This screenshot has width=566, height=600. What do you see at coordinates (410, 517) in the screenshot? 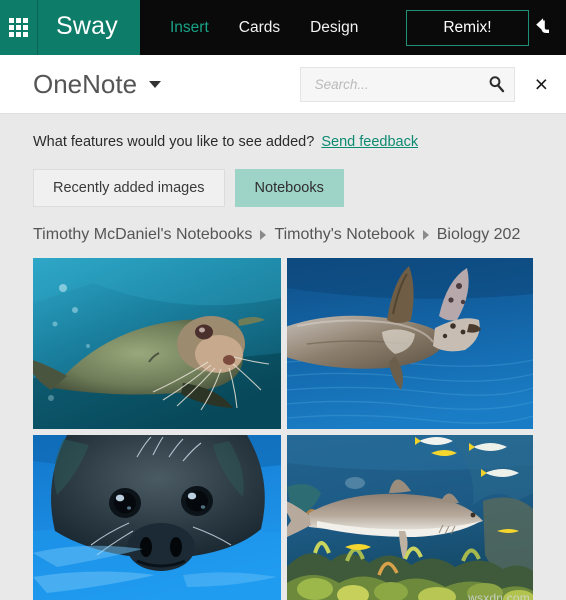
I see `image-thumb-reef-shark: wsxdn.com` at bounding box center [410, 517].